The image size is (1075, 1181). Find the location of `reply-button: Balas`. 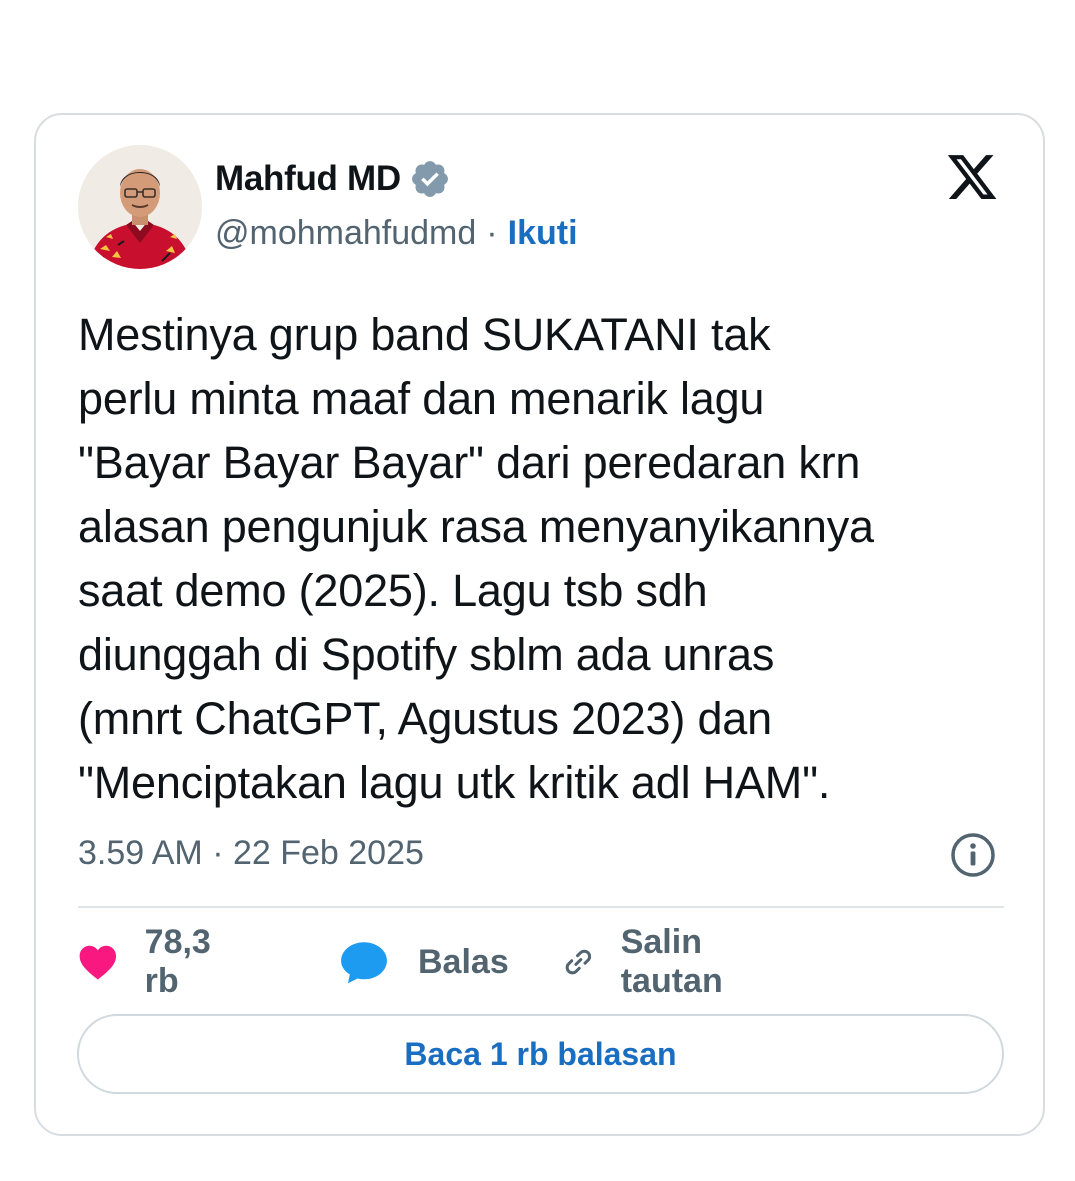

reply-button: Balas is located at coordinates (424, 962).